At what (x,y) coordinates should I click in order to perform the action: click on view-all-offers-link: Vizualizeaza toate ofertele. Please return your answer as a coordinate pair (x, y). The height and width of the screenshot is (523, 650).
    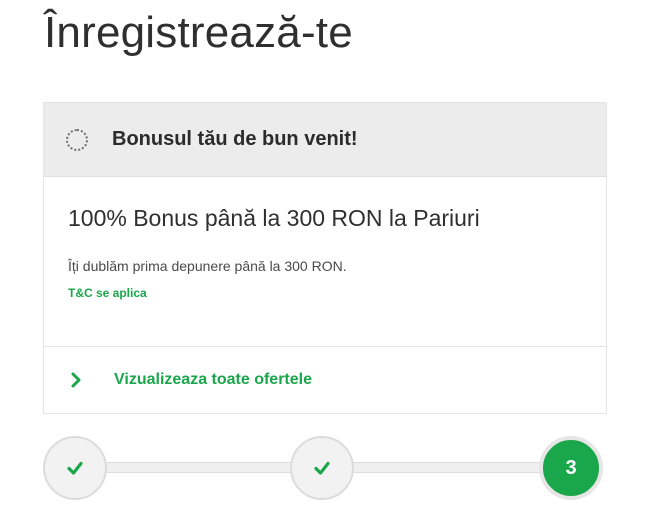
    Looking at the image, I should click on (325, 380).